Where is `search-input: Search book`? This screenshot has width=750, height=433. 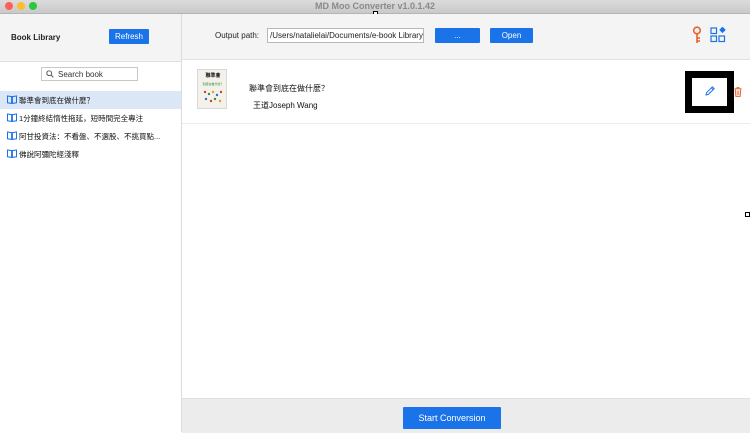 search-input: Search book is located at coordinates (89, 74).